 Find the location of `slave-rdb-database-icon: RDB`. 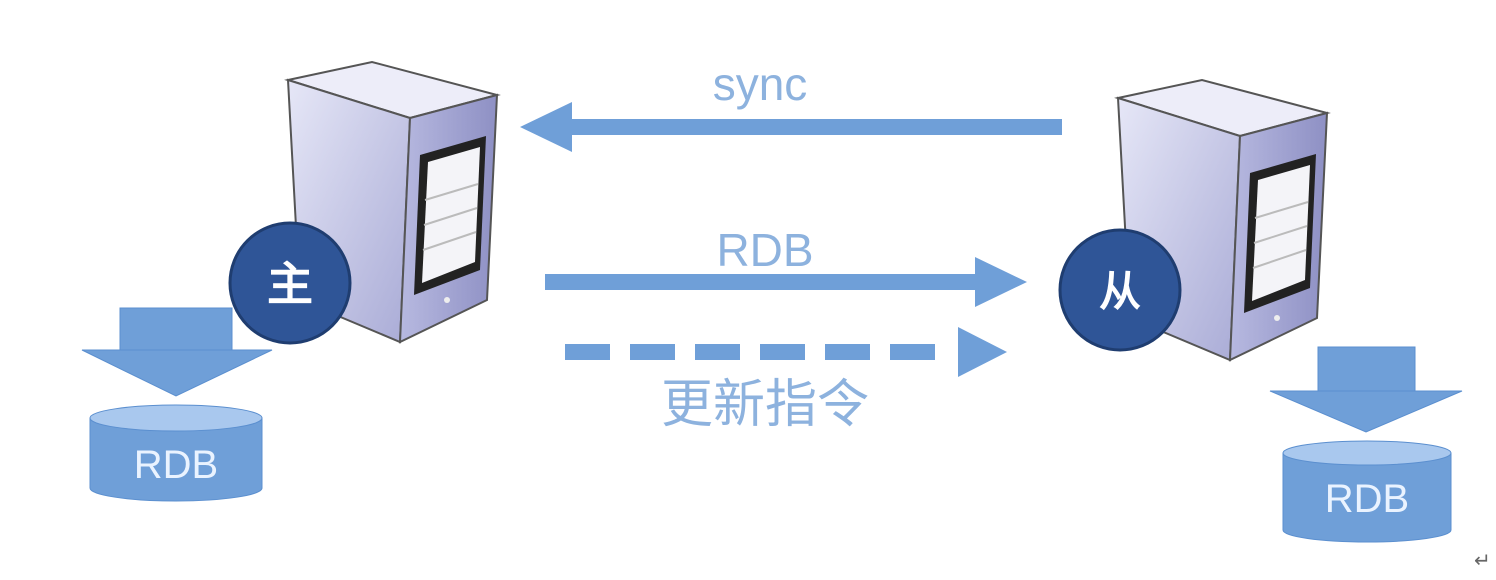

slave-rdb-database-icon: RDB is located at coordinates (1367, 491).